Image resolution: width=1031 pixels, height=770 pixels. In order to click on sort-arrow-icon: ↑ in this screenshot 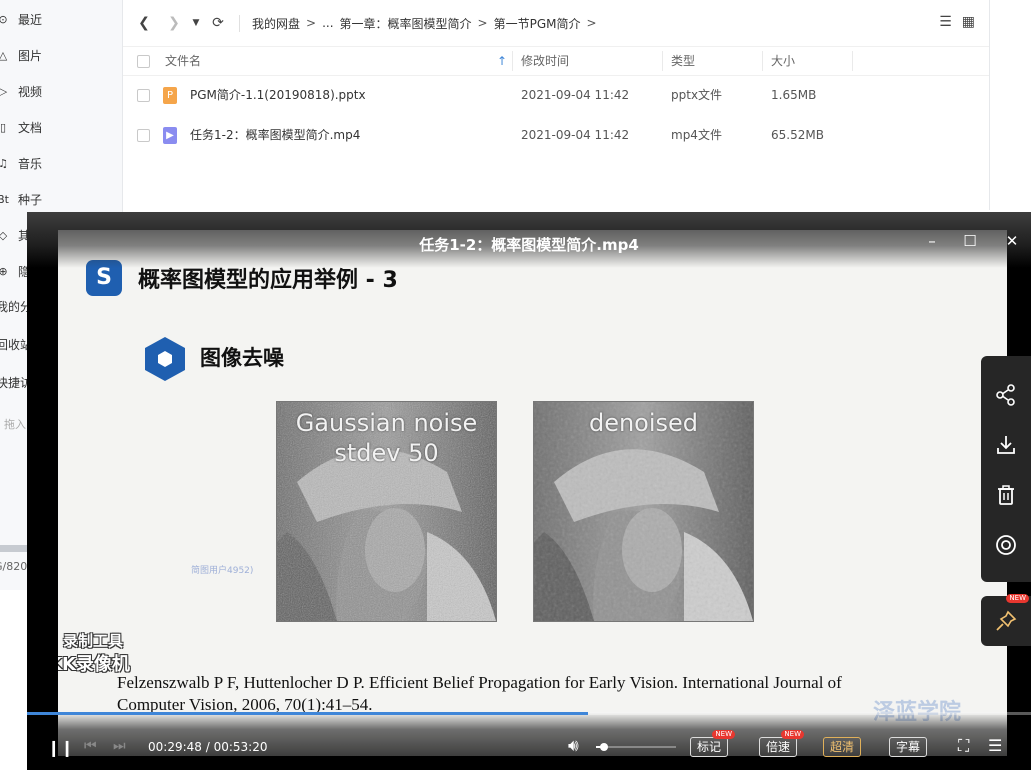, I will do `click(502, 61)`.